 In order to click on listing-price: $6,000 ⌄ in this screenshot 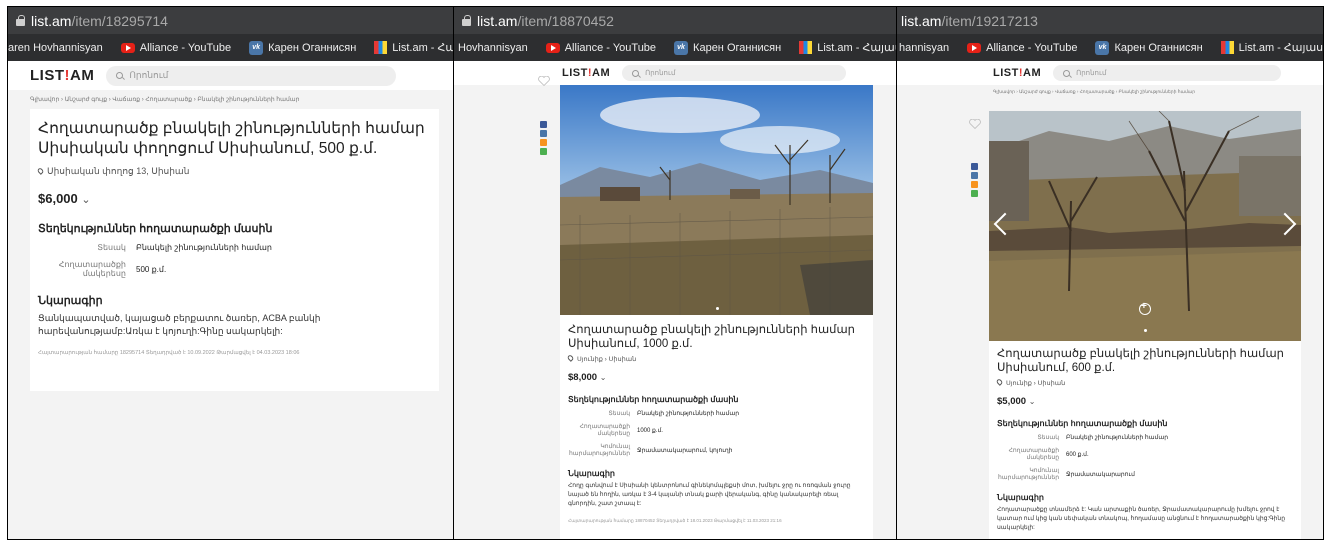, I will do `click(233, 198)`.